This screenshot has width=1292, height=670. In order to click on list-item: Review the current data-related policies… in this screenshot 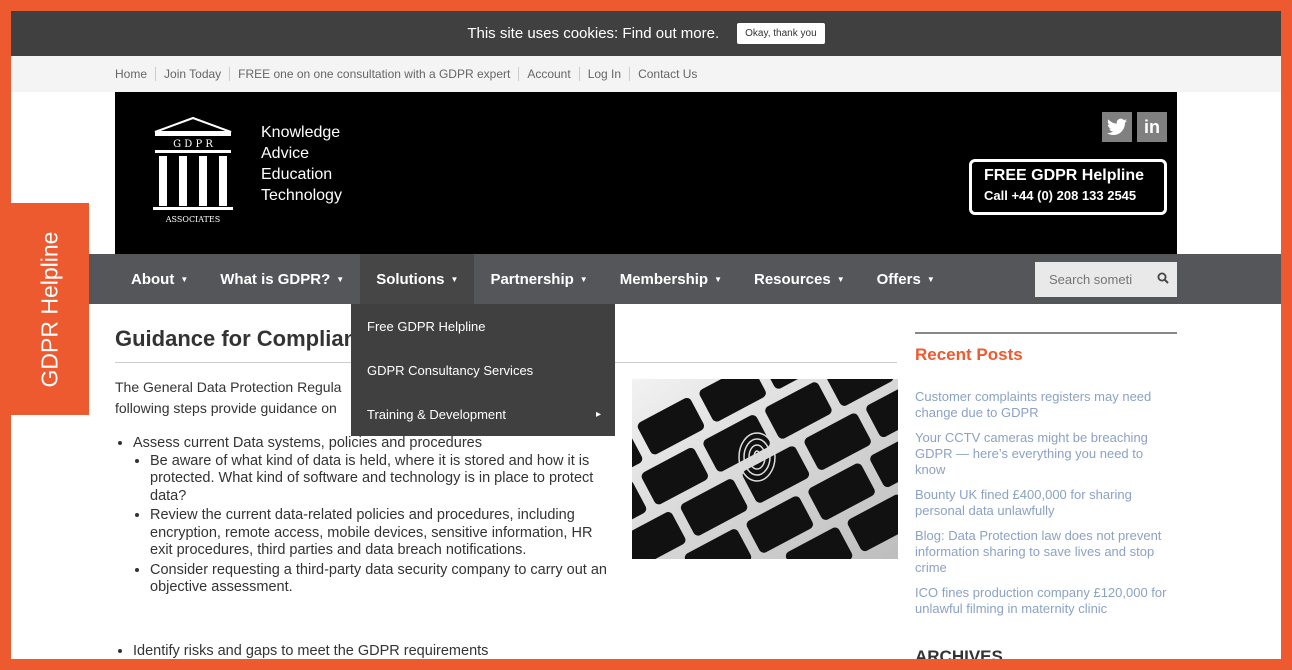, I will do `click(382, 533)`.